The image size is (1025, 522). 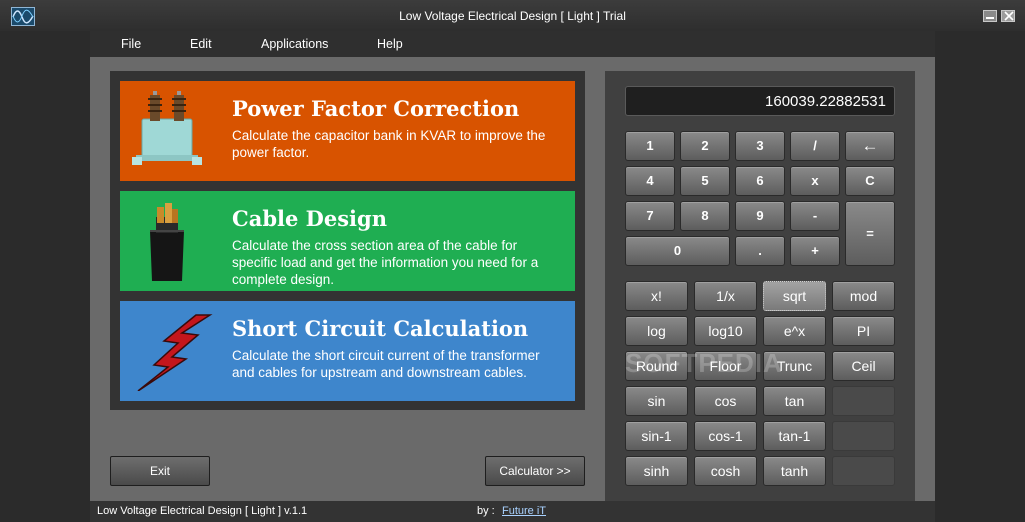 I want to click on menu-edit: Edit, so click(x=201, y=44).